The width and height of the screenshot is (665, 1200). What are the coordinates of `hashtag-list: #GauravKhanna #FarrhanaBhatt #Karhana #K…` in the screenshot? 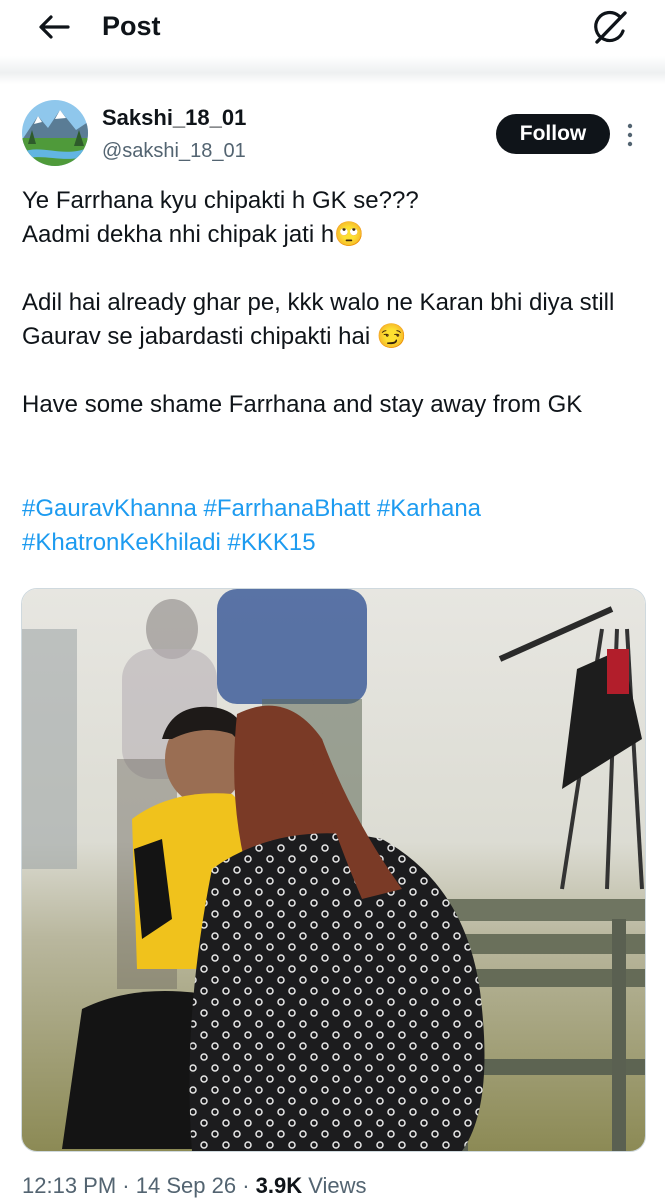 It's located at (334, 526).